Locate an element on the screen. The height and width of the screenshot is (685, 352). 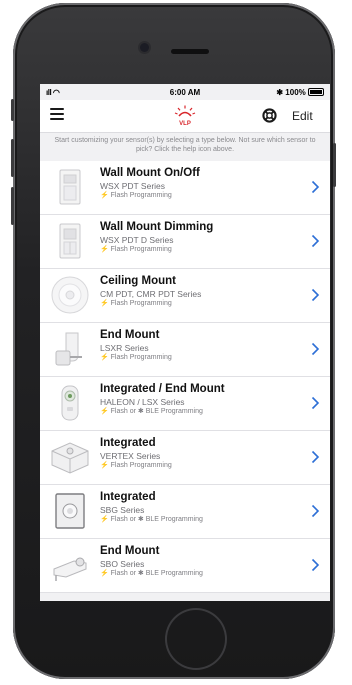
sensor-series: WSX PDT Series is located at coordinates (133, 186).